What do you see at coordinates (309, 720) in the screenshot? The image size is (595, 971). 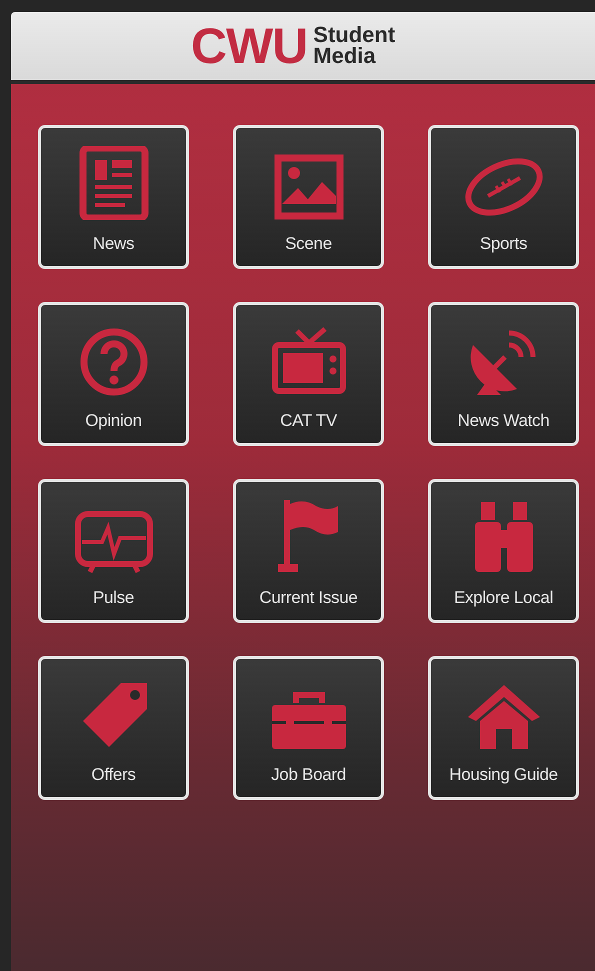 I see `toolbox-icon` at bounding box center [309, 720].